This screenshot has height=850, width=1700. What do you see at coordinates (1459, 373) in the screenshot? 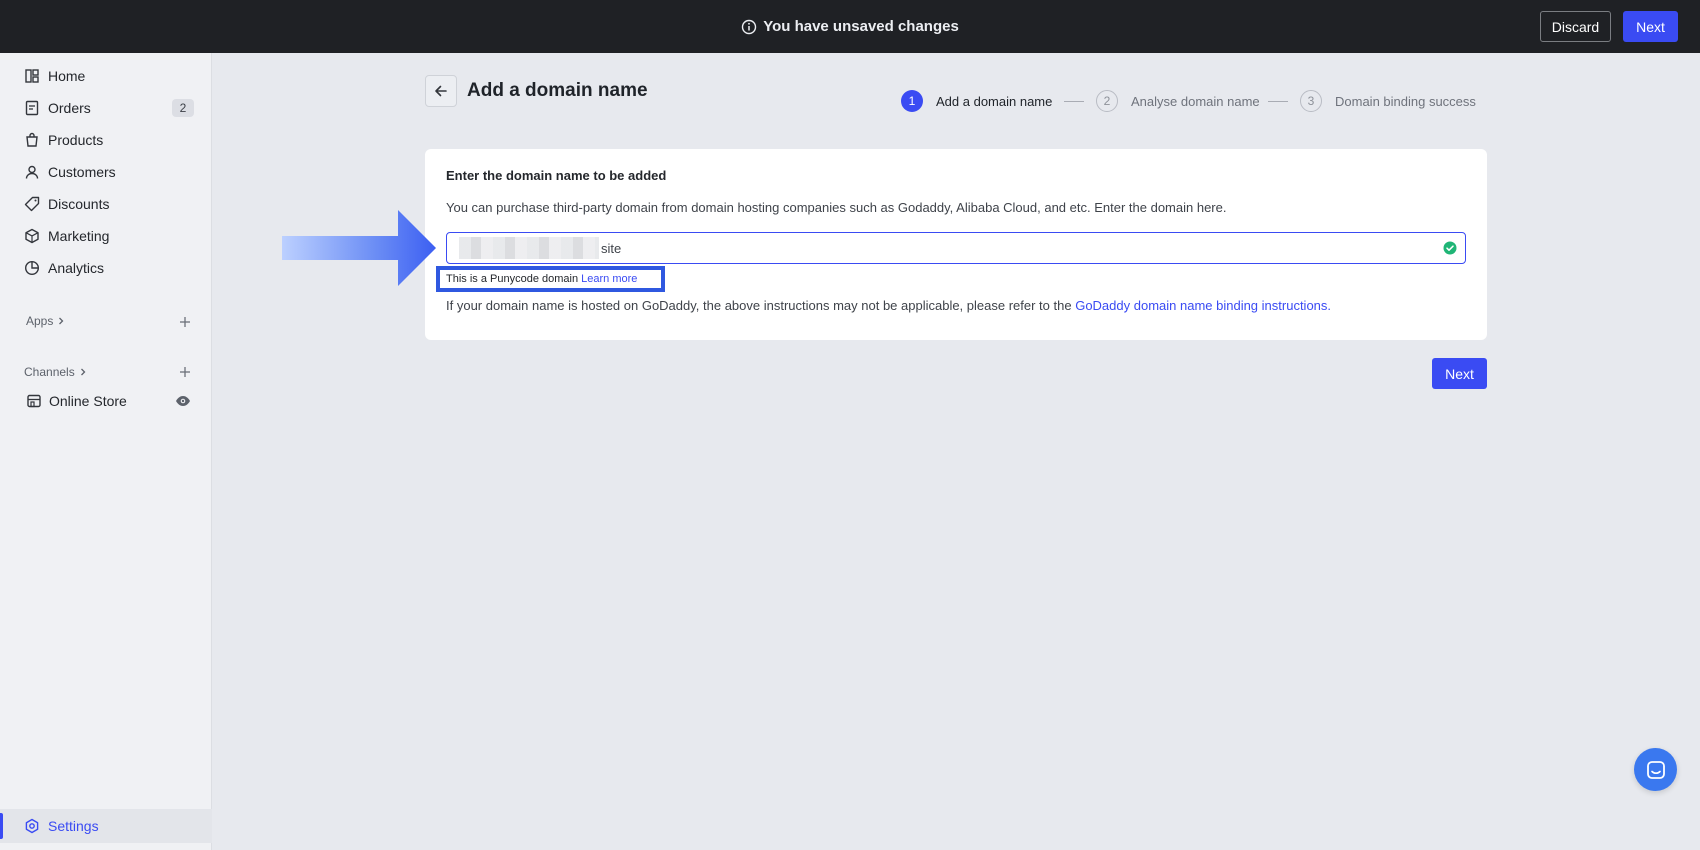
I see `next-button: Next` at bounding box center [1459, 373].